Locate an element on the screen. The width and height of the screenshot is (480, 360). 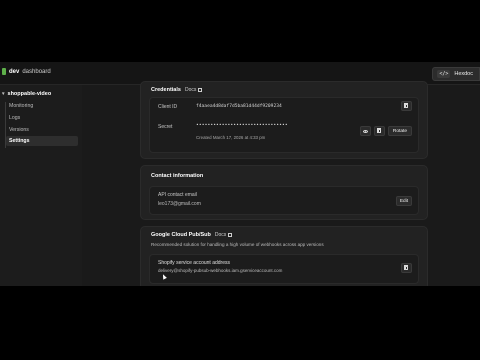
copy-secret-button is located at coordinates (379, 131).